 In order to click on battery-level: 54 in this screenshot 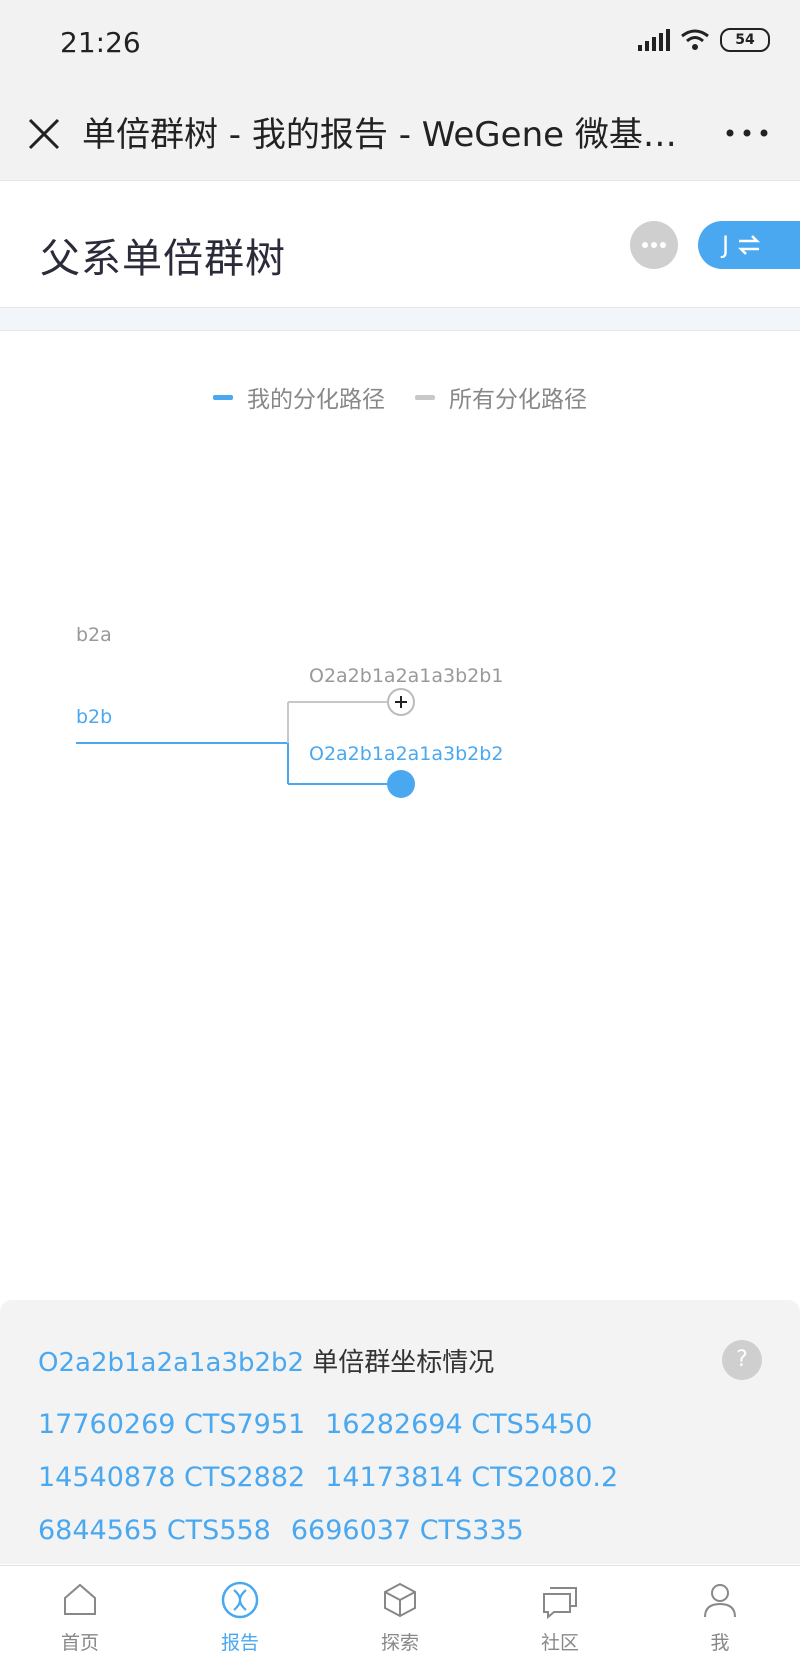, I will do `click(745, 40)`.